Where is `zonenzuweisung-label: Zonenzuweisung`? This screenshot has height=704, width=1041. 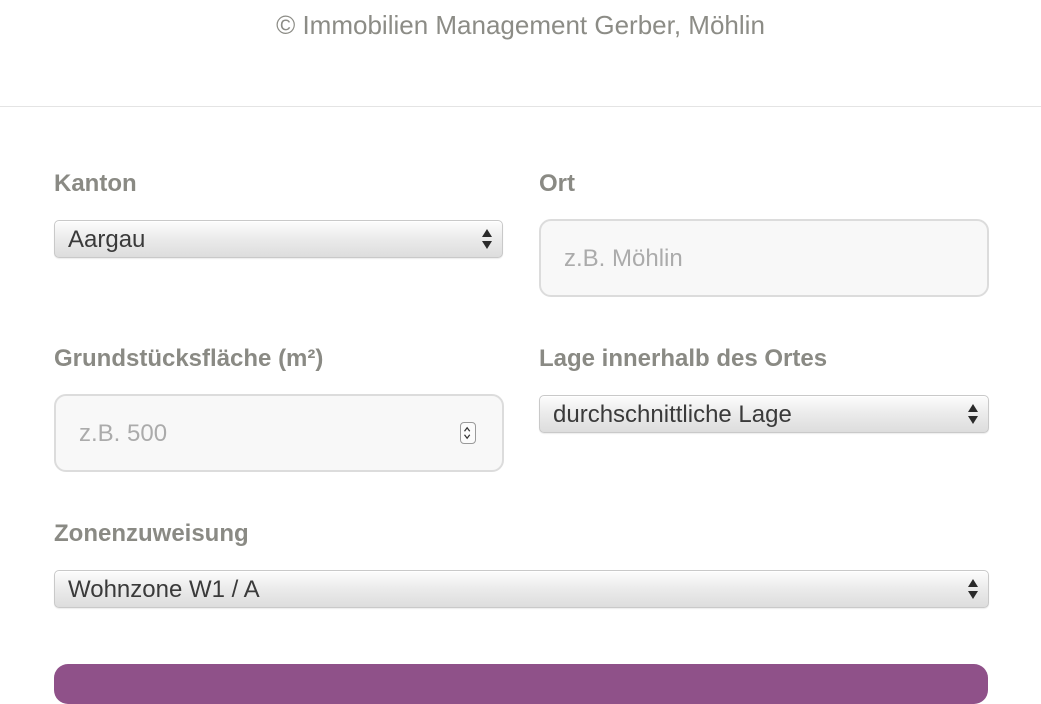
zonenzuweisung-label: Zonenzuweisung is located at coordinates (151, 533).